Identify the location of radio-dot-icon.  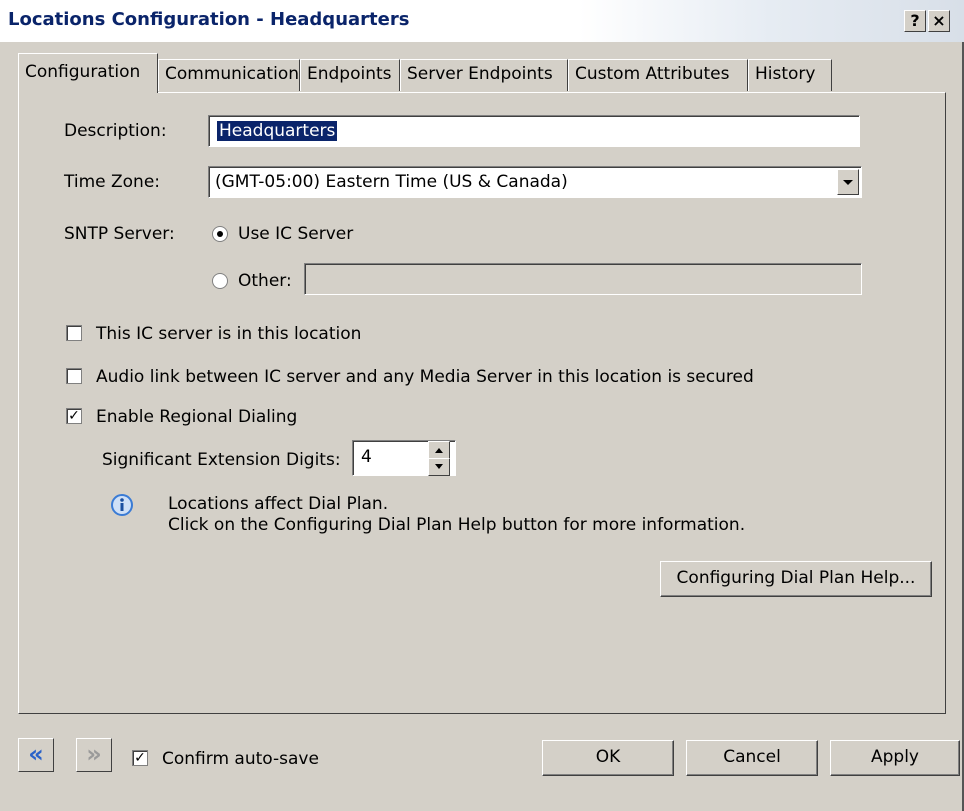
(220, 234).